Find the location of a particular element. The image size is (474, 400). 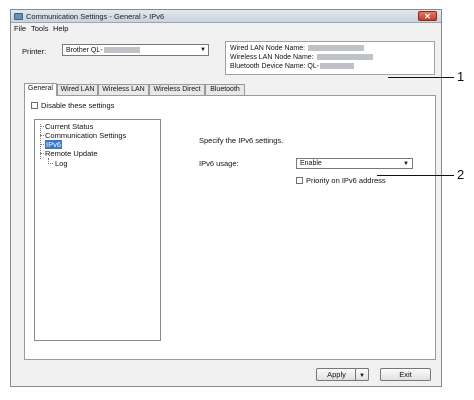

tab-wireless-direct: Wireless Direct is located at coordinates (177, 89).